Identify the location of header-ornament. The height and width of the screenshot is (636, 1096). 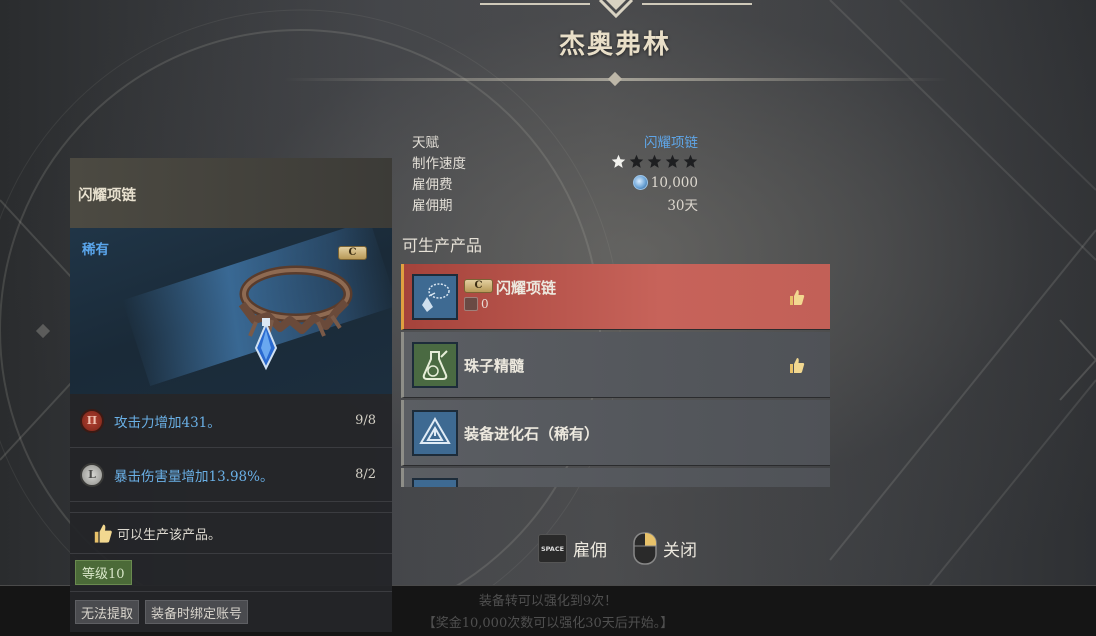
(616, 9).